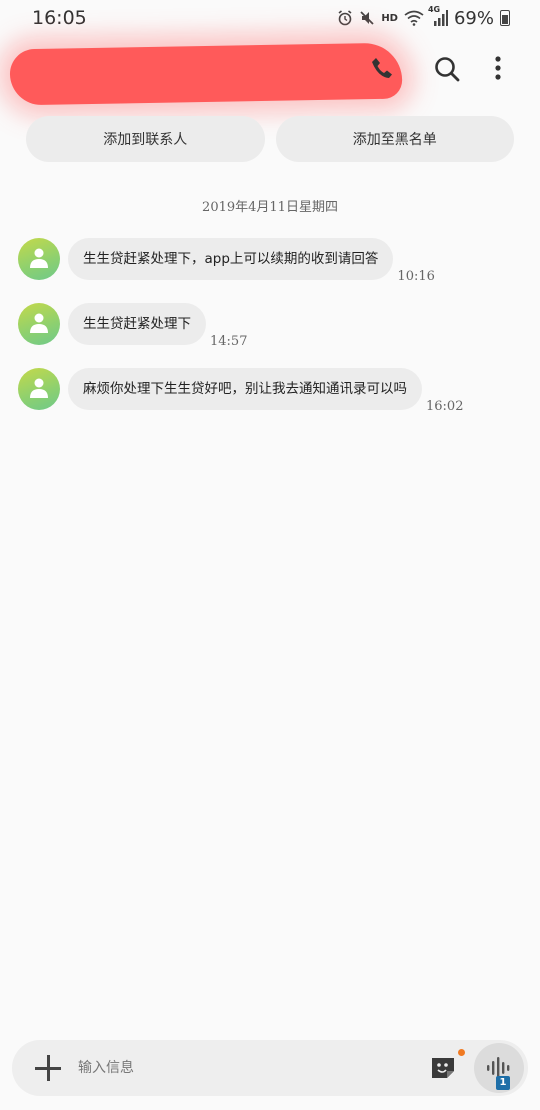 Image resolution: width=540 pixels, height=1110 pixels. I want to click on mute-icon, so click(367, 18).